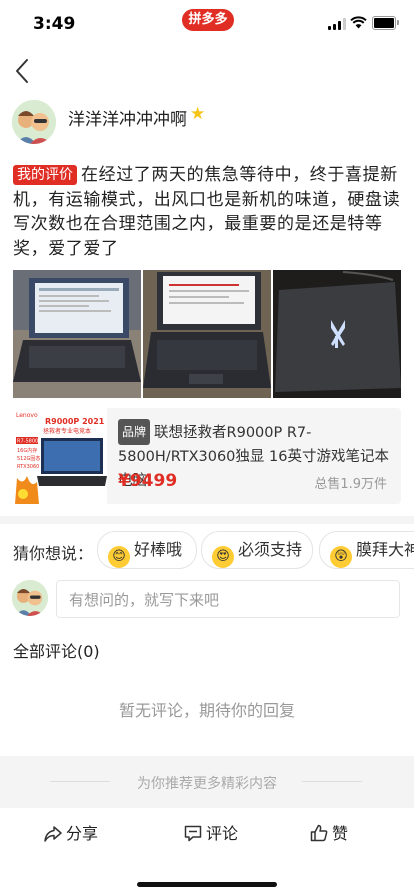 The height and width of the screenshot is (896, 414). Describe the element at coordinates (67, 431) in the screenshot. I see `thumb-sub: 拯救者专业电竞本` at that location.